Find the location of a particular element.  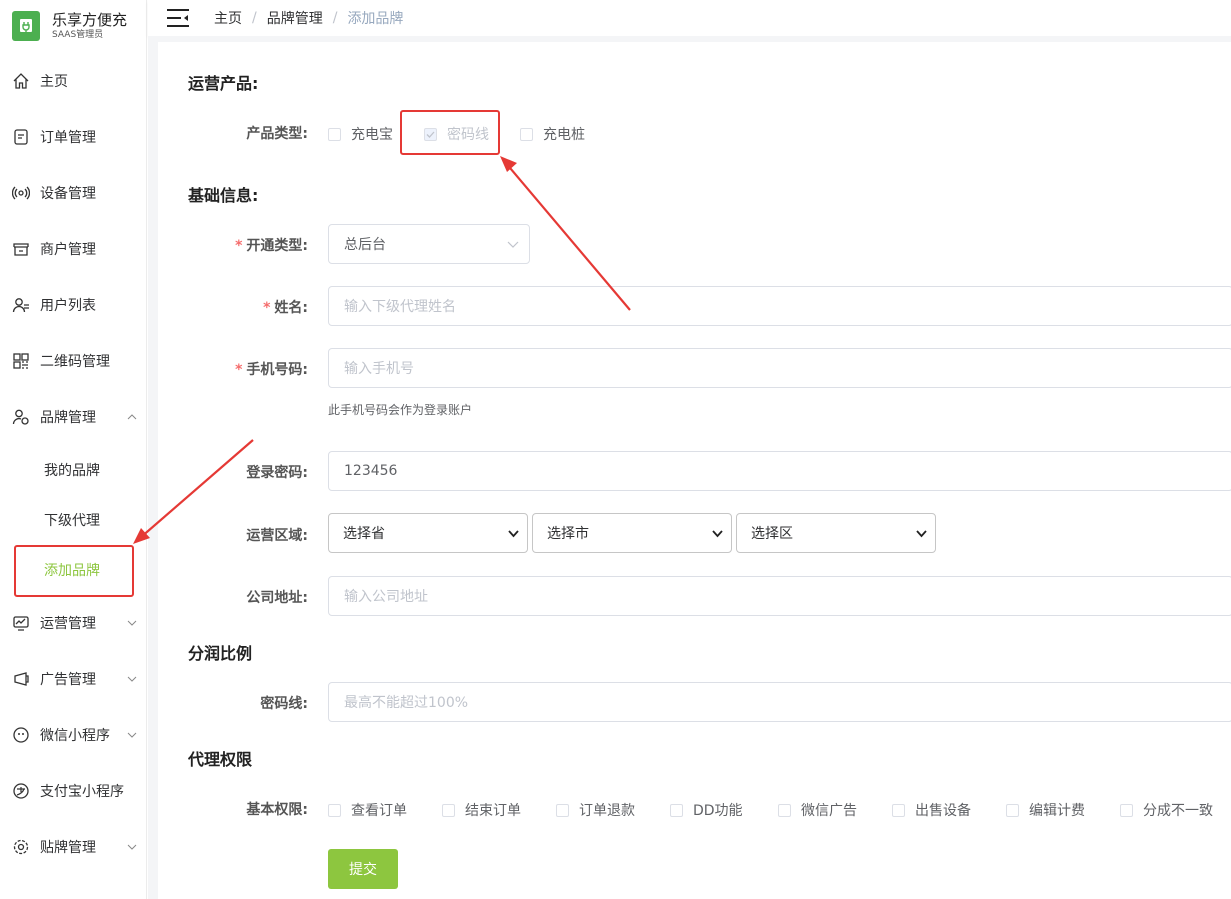

sidebar-item-wechat: 微信小程序 is located at coordinates (73, 735).